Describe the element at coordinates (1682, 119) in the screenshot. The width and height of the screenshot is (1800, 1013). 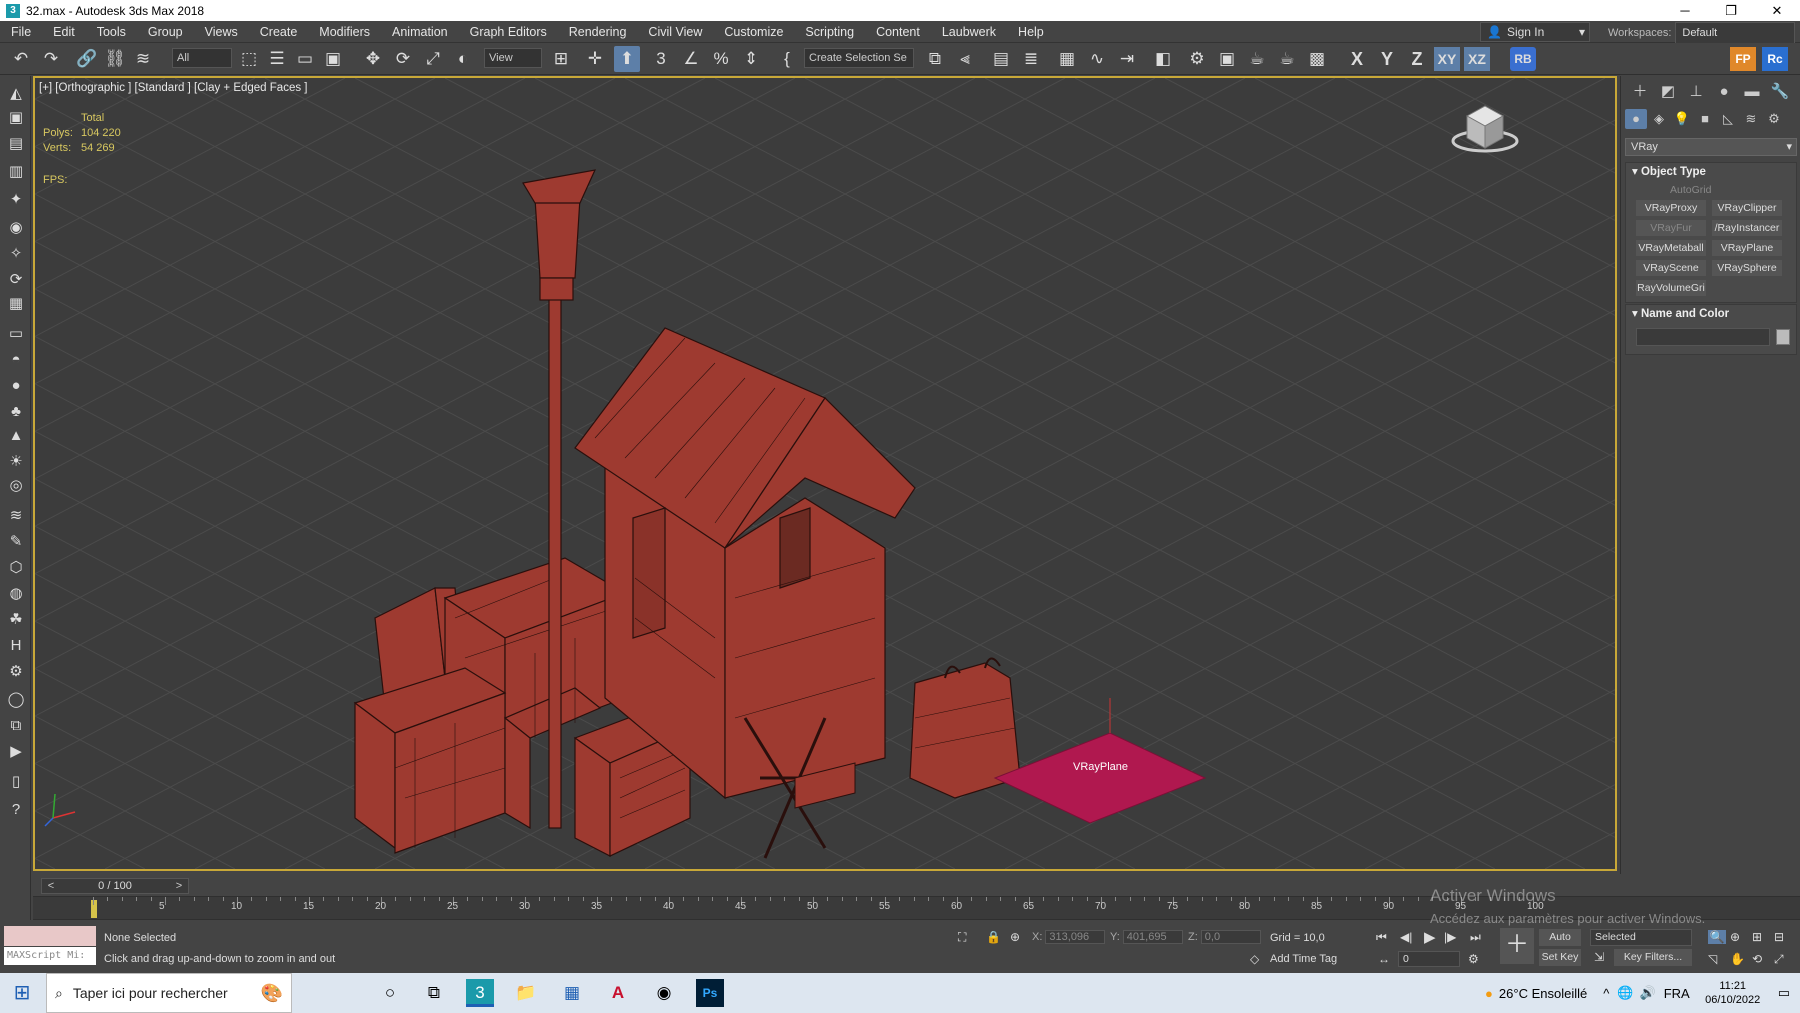
I see `lights-icon: 💡` at that location.